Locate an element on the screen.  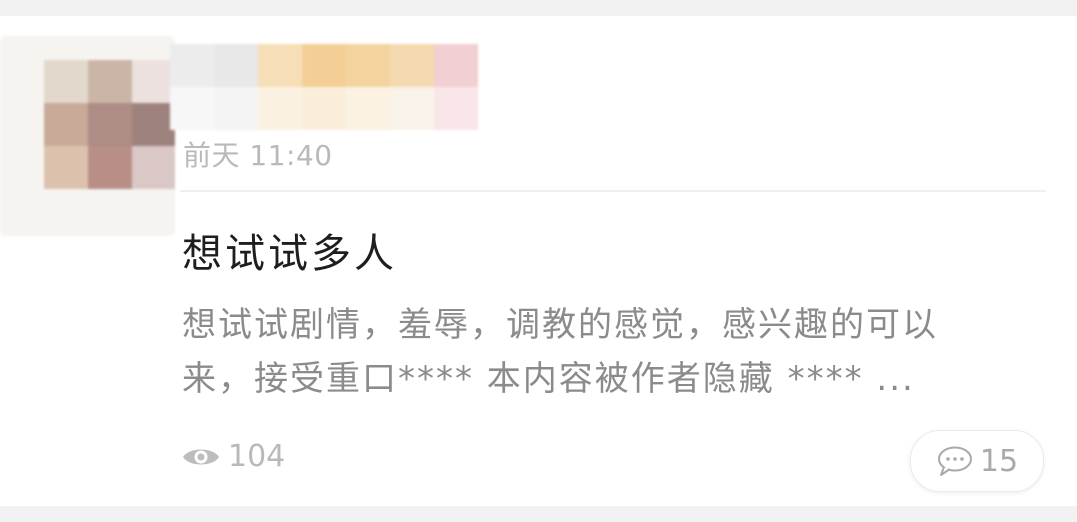
eye-icon is located at coordinates (201, 456).